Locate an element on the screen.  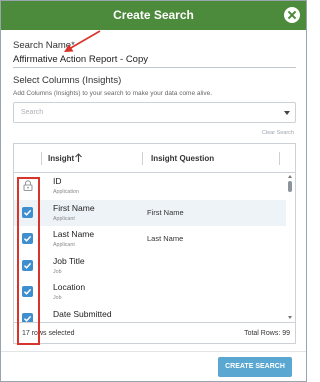
insight-question: Last Name is located at coordinates (165, 238).